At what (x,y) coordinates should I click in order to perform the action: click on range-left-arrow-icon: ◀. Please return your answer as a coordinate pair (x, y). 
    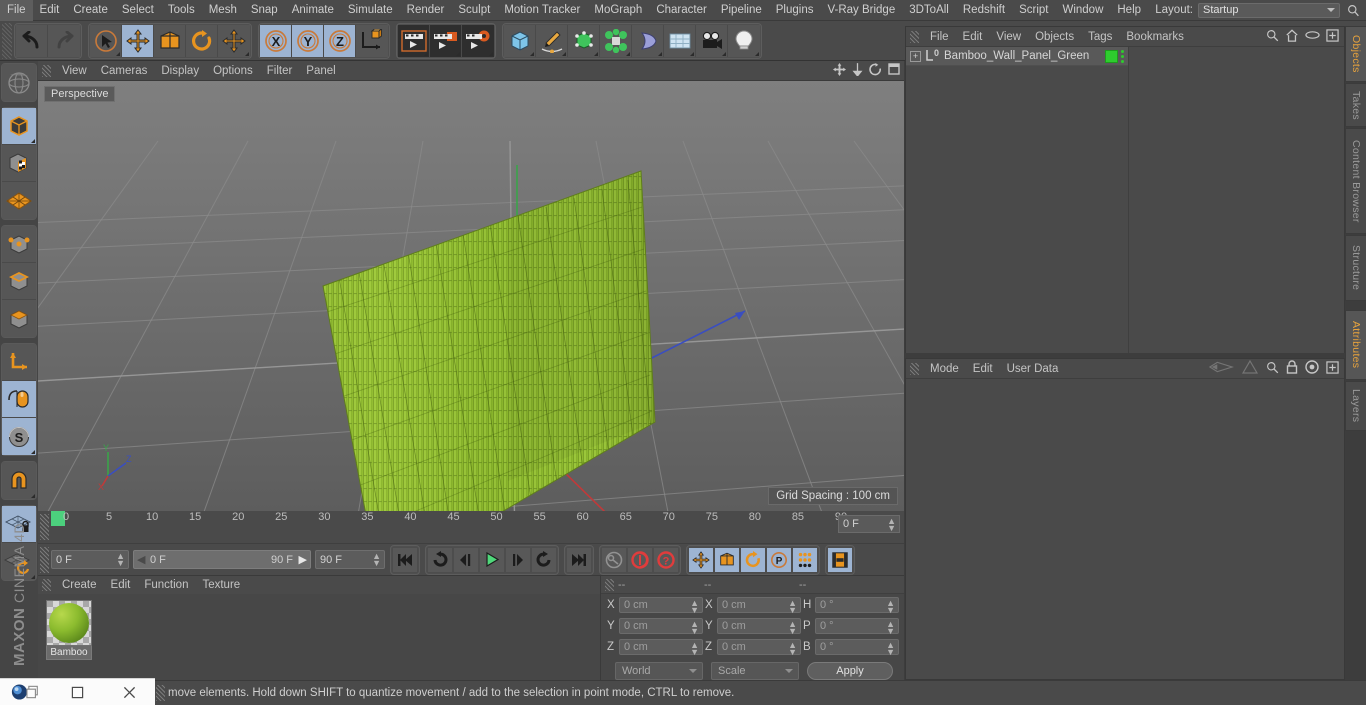
    Looking at the image, I should click on (141, 559).